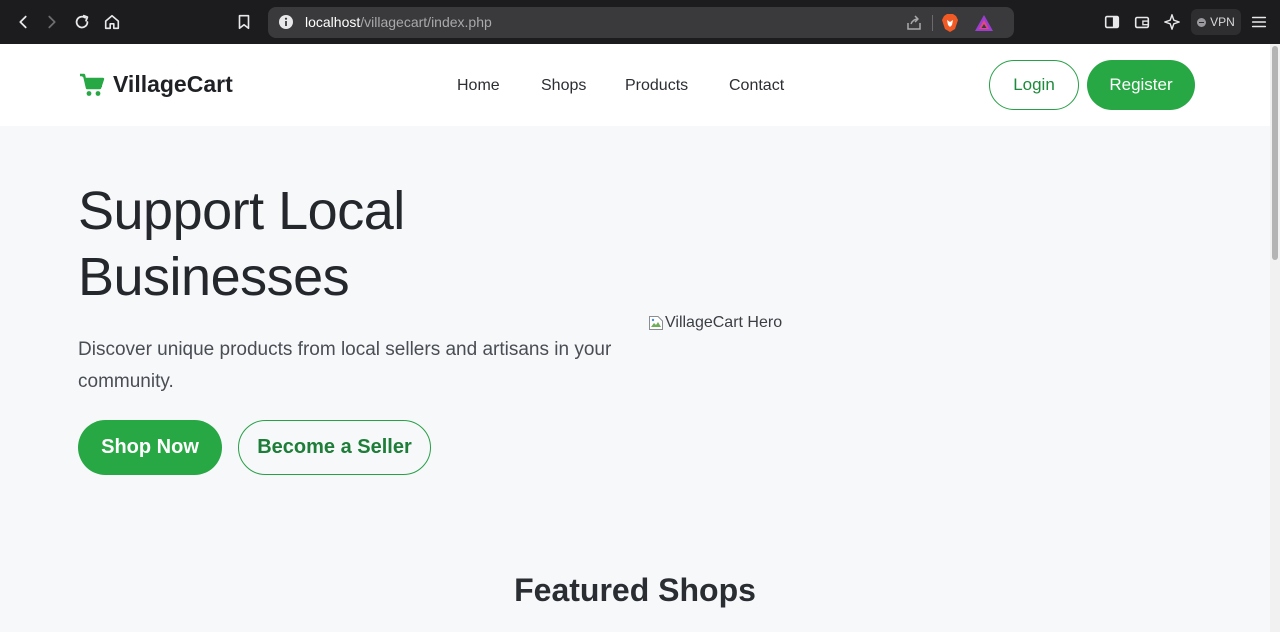 Image resolution: width=1280 pixels, height=632 pixels. I want to click on menu-icon, so click(1259, 22).